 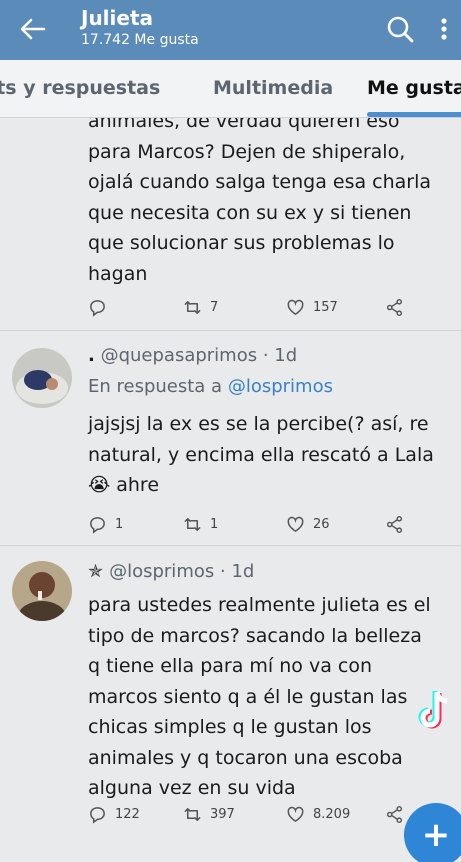 I want to click on tweet-actions: 1 1 26, so click(x=268, y=527).